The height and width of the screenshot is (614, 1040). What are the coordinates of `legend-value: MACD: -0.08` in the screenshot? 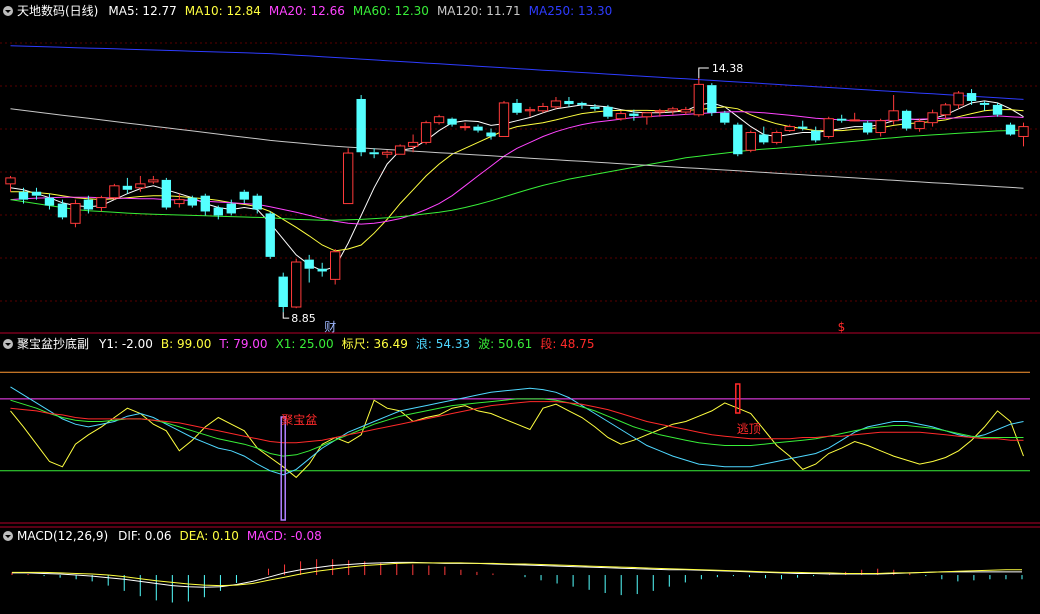 It's located at (284, 536).